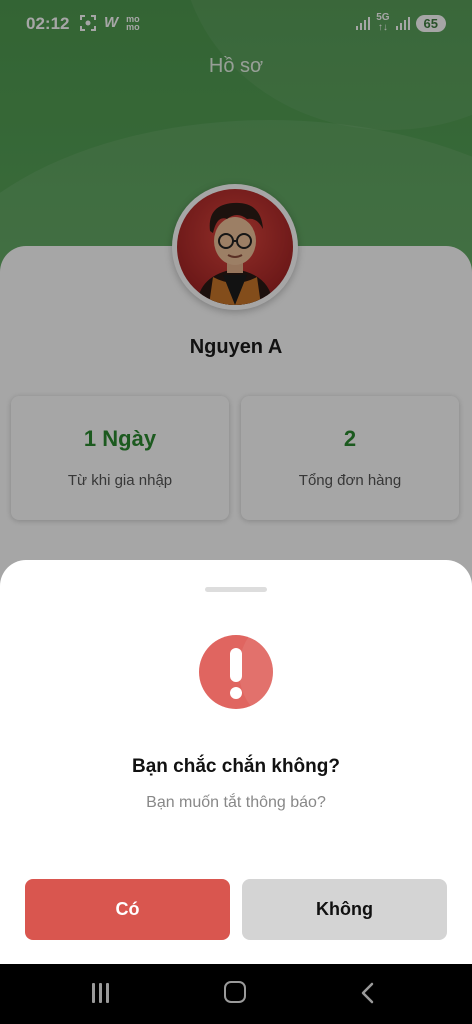 The width and height of the screenshot is (472, 1024). Describe the element at coordinates (236, 672) in the screenshot. I see `alert-icon` at that location.